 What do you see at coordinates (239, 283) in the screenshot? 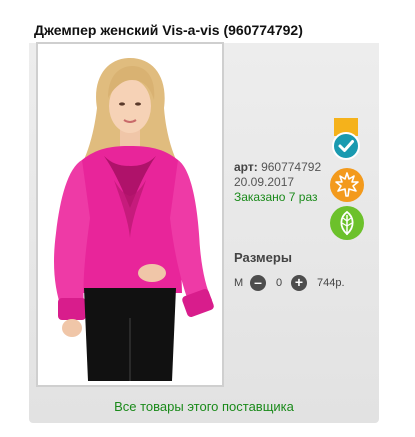
I see `size-name: M` at bounding box center [239, 283].